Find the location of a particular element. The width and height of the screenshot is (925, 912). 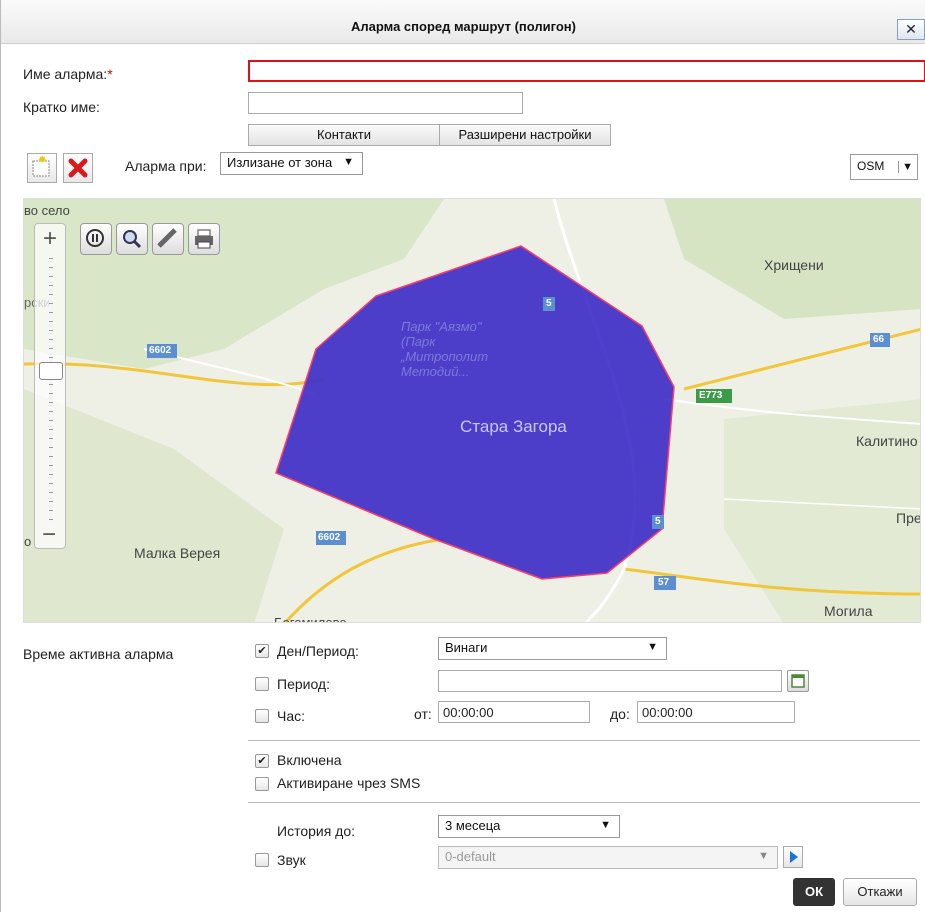

required-mark: * is located at coordinates (110, 74).